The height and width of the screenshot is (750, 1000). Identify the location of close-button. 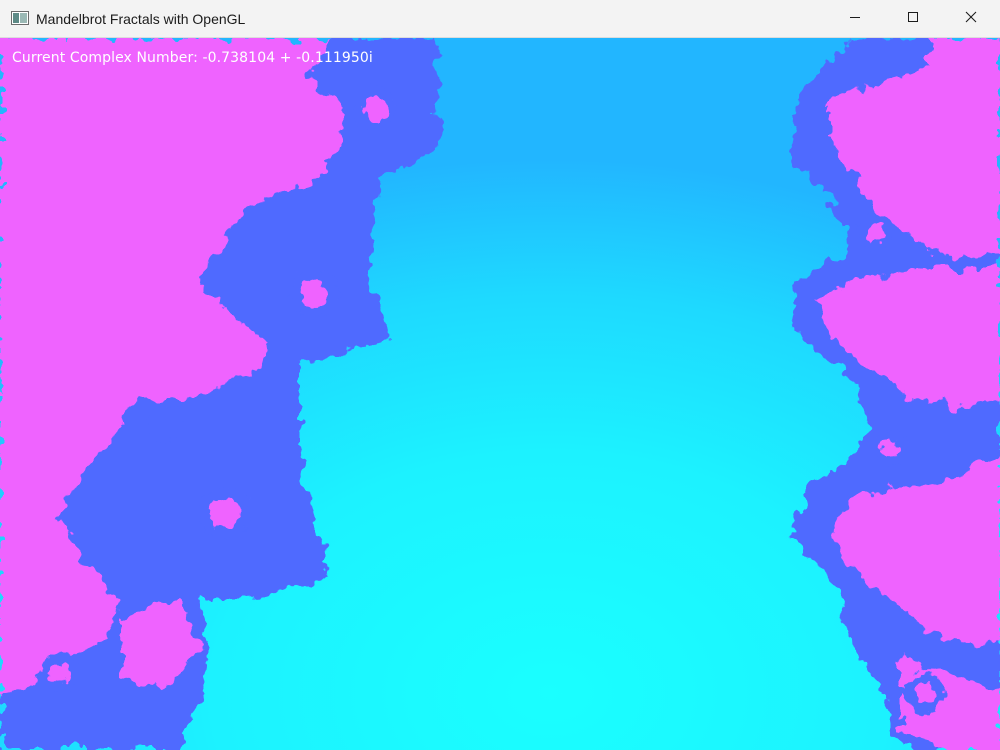
(971, 19).